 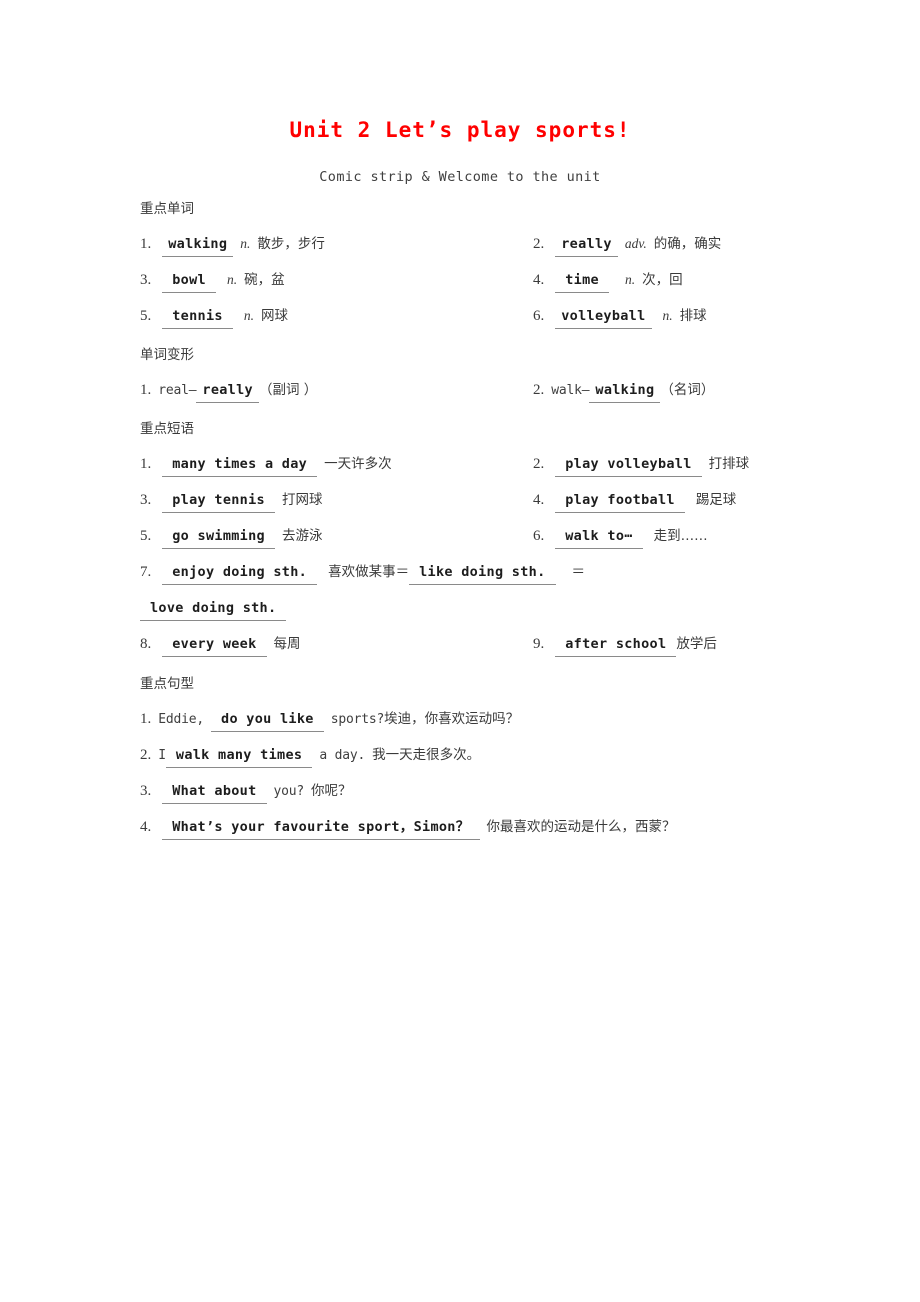 I want to click on answer-blank: enjoy doing sth., so click(x=240, y=573).